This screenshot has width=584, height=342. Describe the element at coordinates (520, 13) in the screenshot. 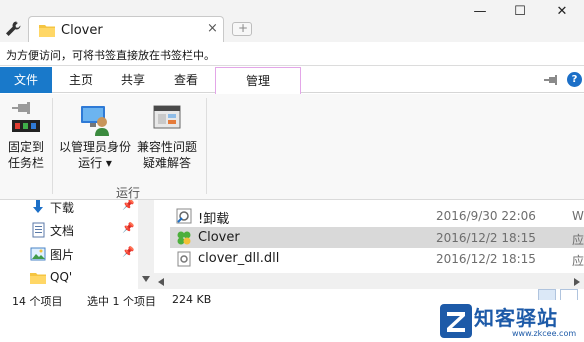

I see `maximize-button: ☐` at that location.